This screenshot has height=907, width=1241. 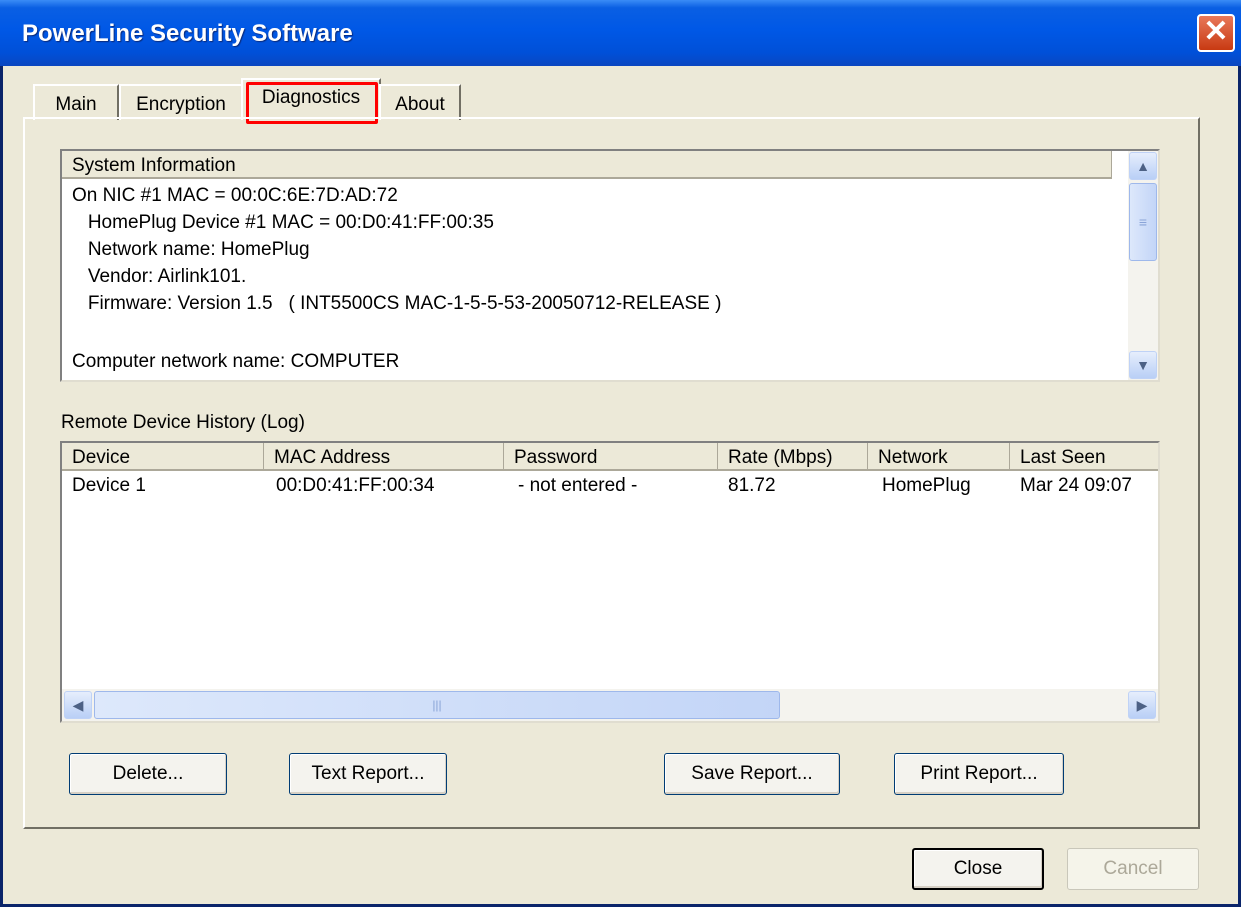 I want to click on cell-rate: 81.72, so click(x=752, y=485).